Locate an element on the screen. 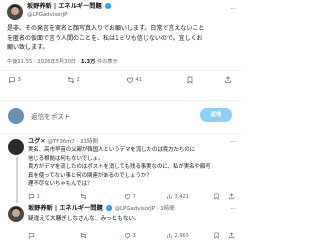  reply-author-name: 坂野养新 | エネルギー問題 is located at coordinates (65, 208).